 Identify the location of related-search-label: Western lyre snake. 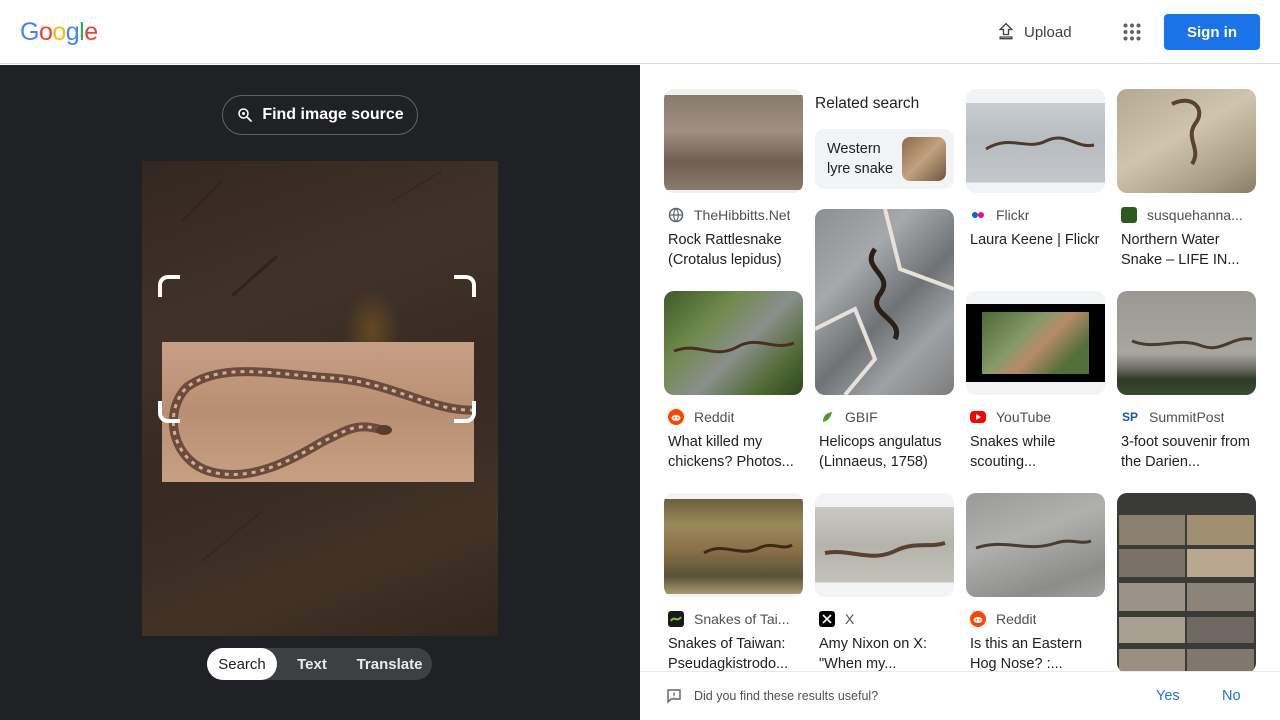
(860, 159).